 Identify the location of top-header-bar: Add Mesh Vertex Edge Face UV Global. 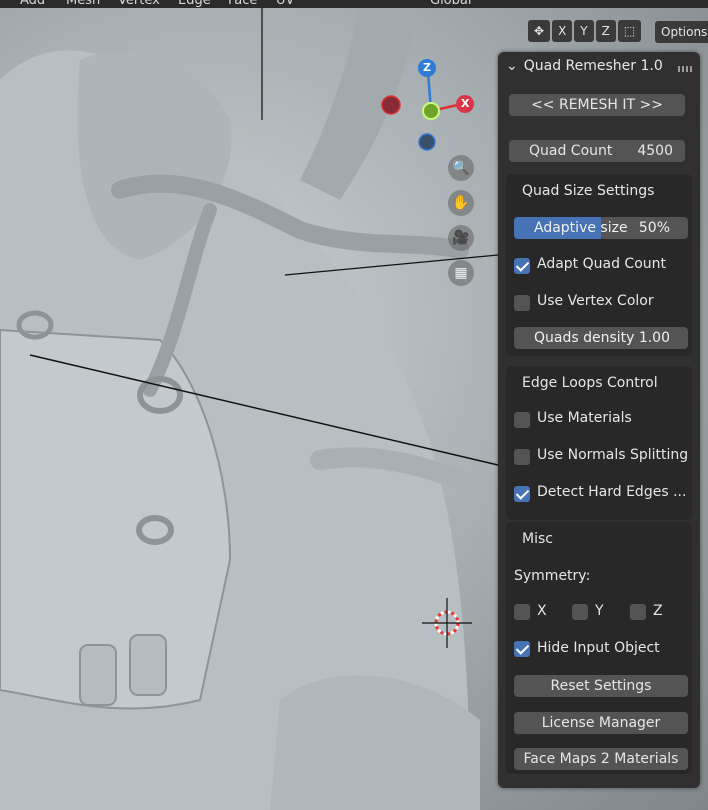
(354, 4).